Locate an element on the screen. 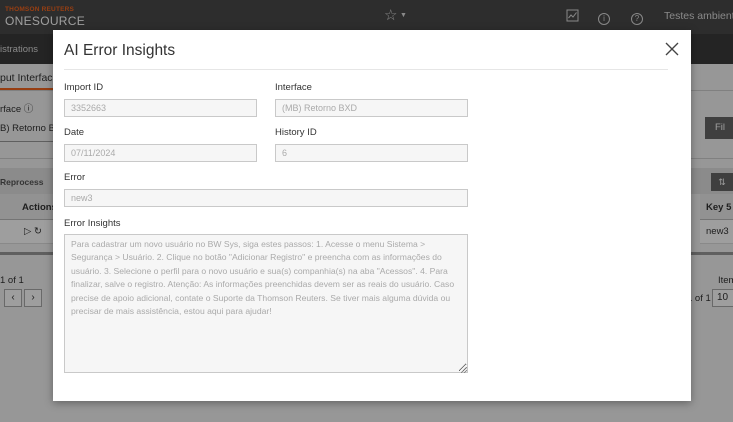 The height and width of the screenshot is (422, 733). resize-handle-icon is located at coordinates (464, 370).